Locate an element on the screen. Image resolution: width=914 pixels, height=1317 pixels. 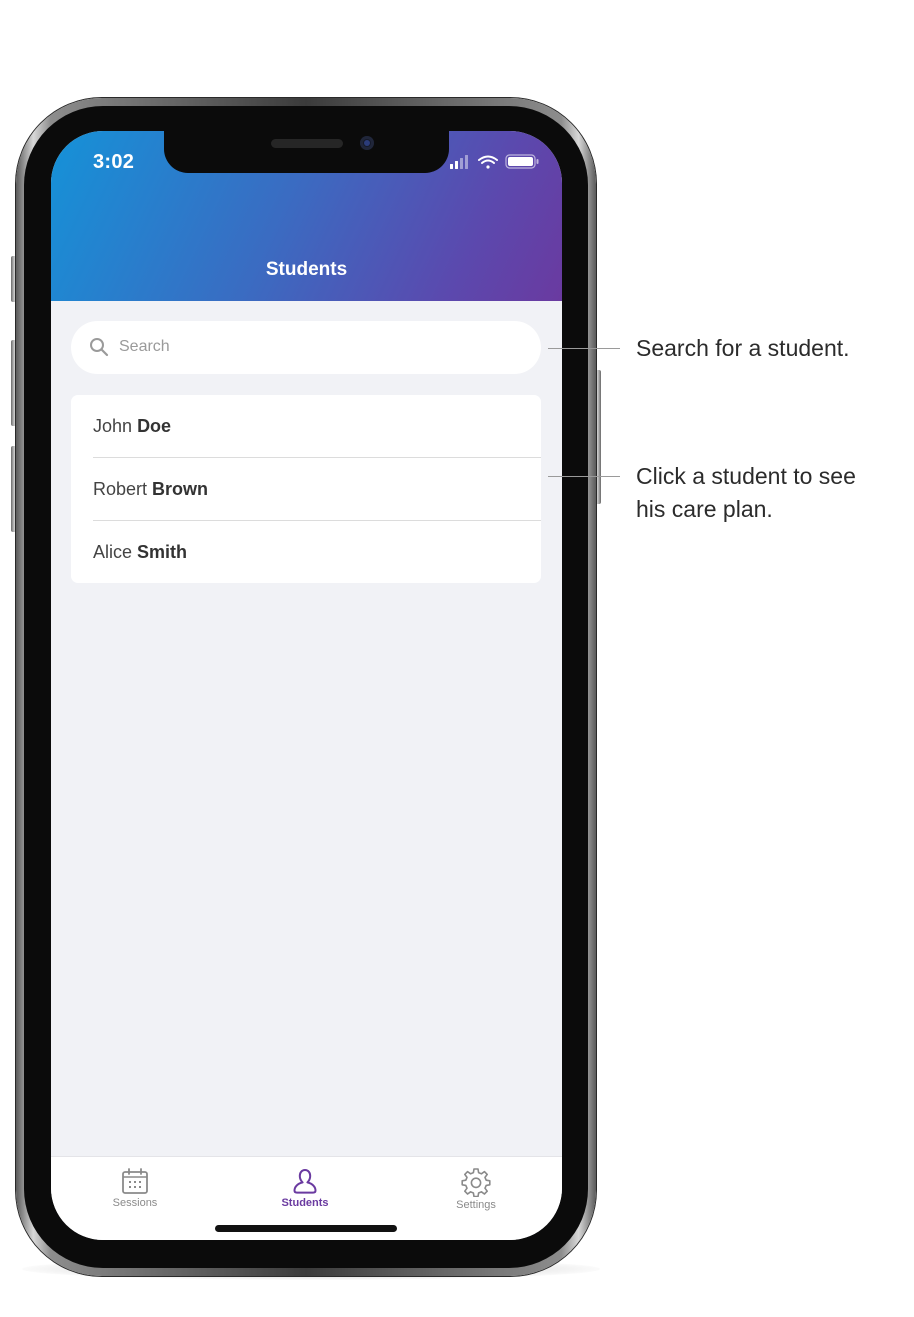
student-list: John Doe Robert Brown Alice Smith is located at coordinates (306, 489).